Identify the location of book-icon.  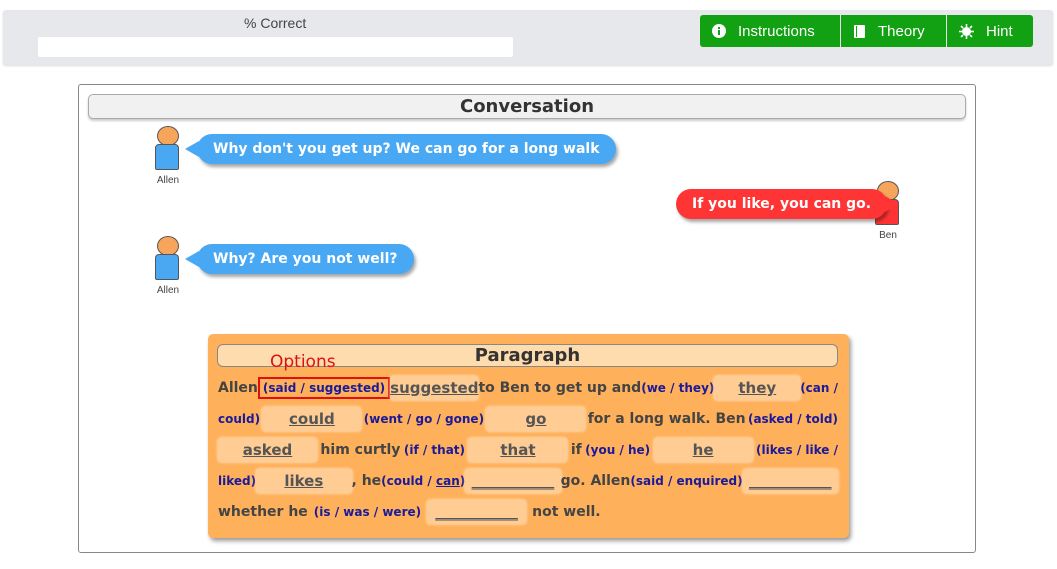
(859, 31).